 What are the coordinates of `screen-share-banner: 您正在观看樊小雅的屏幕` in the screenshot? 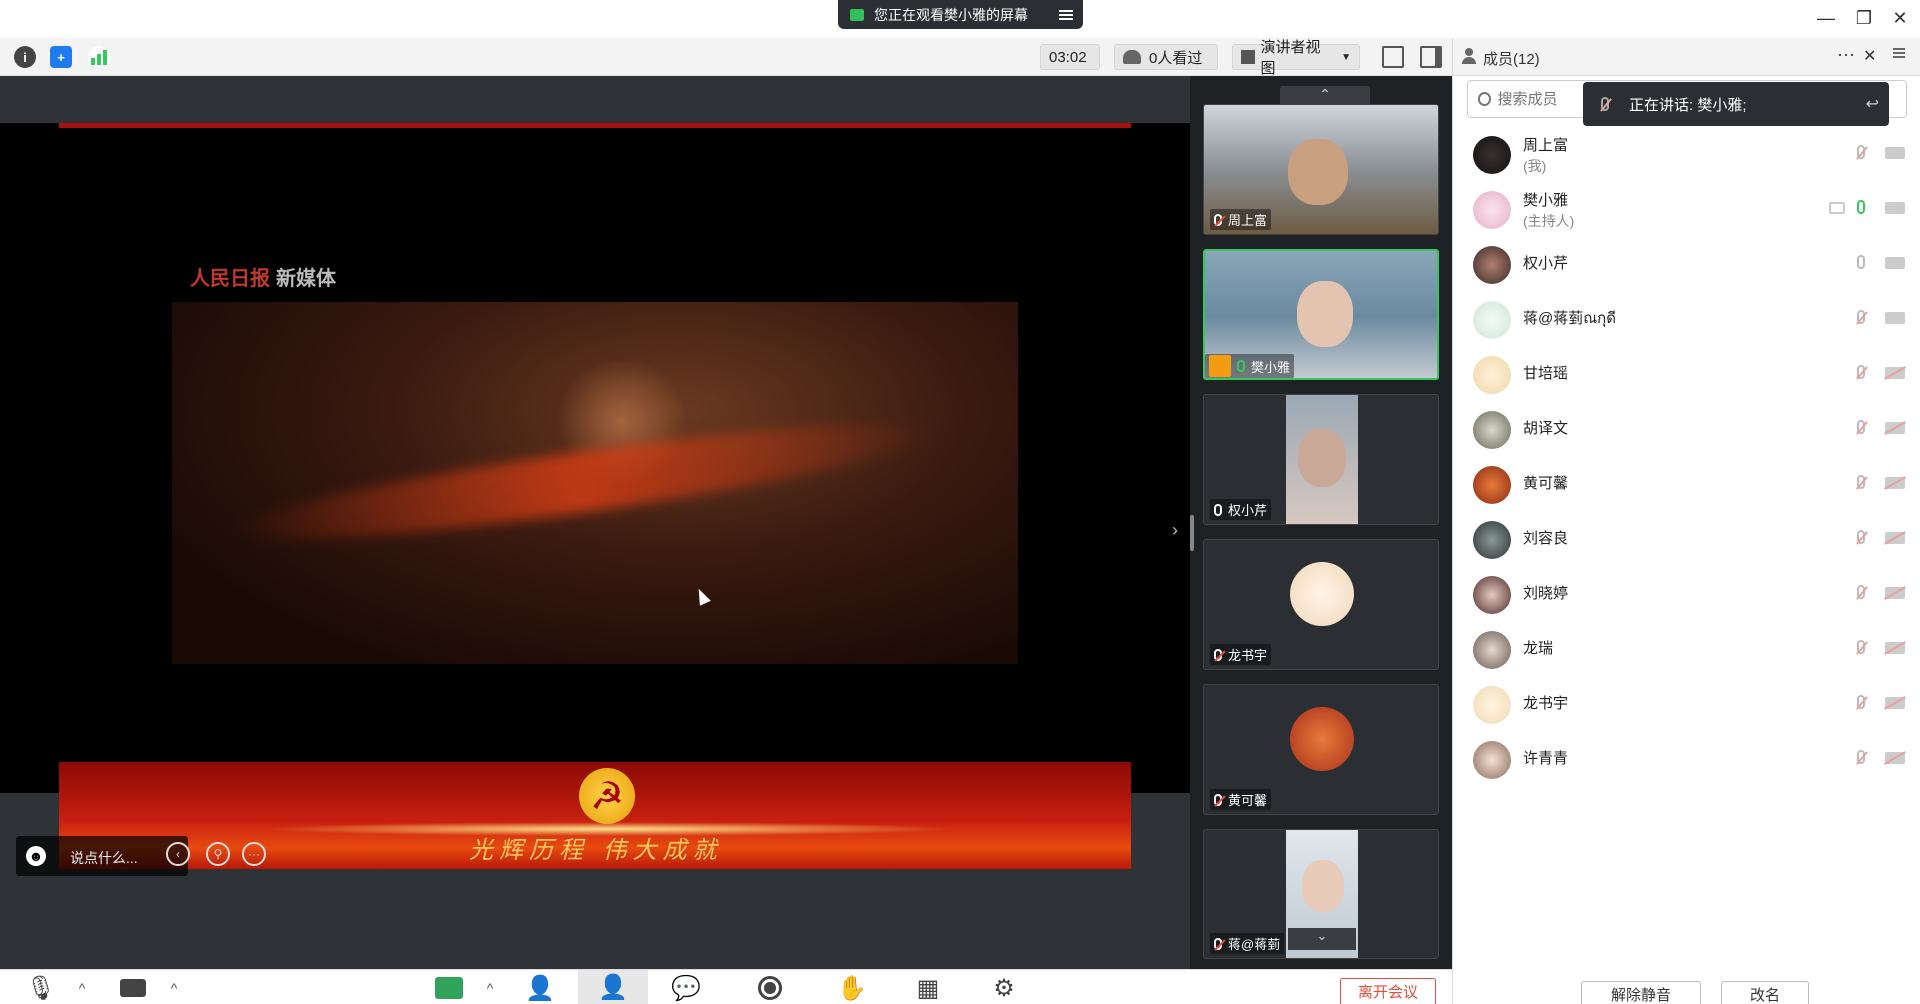 It's located at (960, 14).